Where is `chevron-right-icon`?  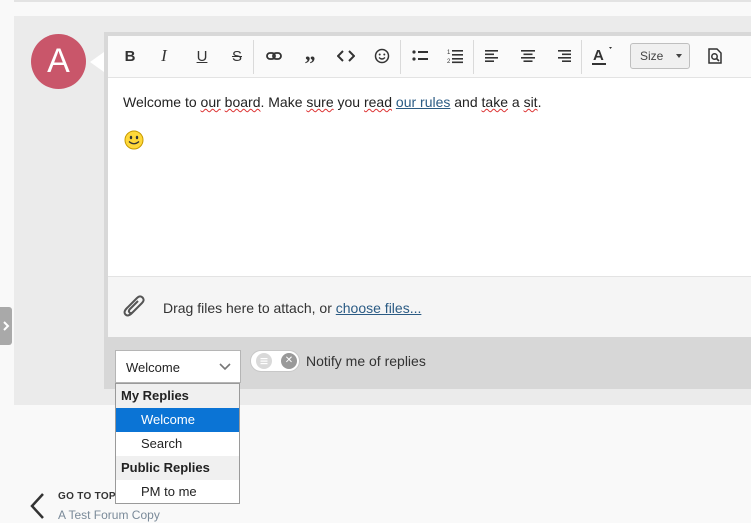
chevron-right-icon is located at coordinates (6, 326).